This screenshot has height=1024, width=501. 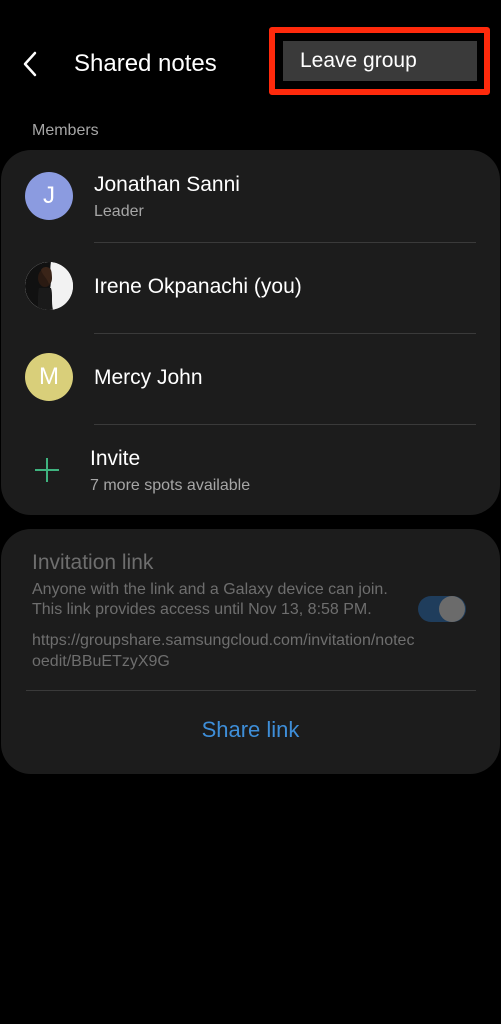 I want to click on avatar-initial: M, so click(x=49, y=376).